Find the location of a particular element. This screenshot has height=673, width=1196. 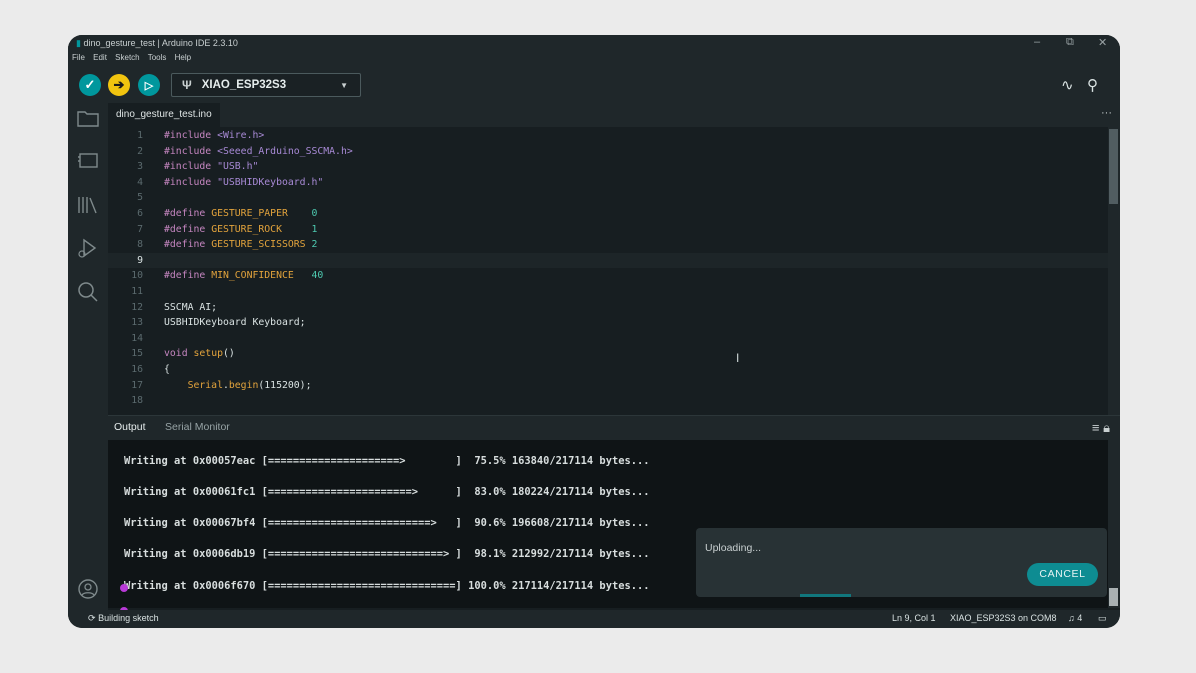

code-line: 18 is located at coordinates (608, 401).